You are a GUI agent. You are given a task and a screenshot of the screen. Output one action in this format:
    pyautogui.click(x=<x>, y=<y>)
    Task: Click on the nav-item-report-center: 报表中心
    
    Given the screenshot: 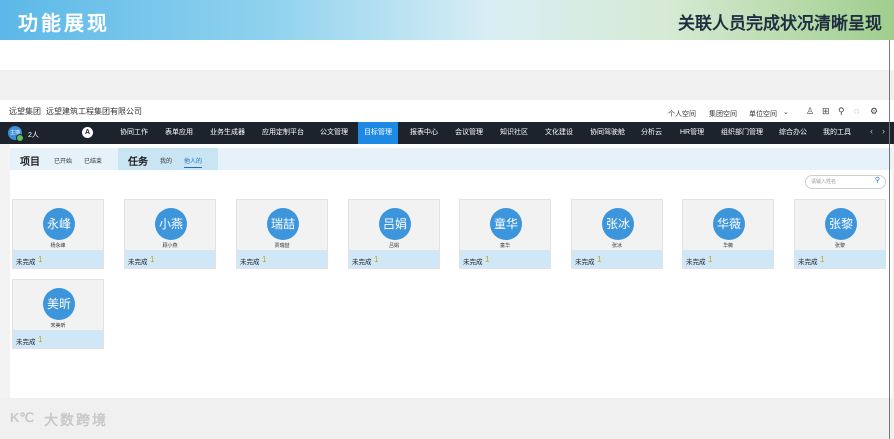 What is the action you would take?
    pyautogui.click(x=424, y=133)
    